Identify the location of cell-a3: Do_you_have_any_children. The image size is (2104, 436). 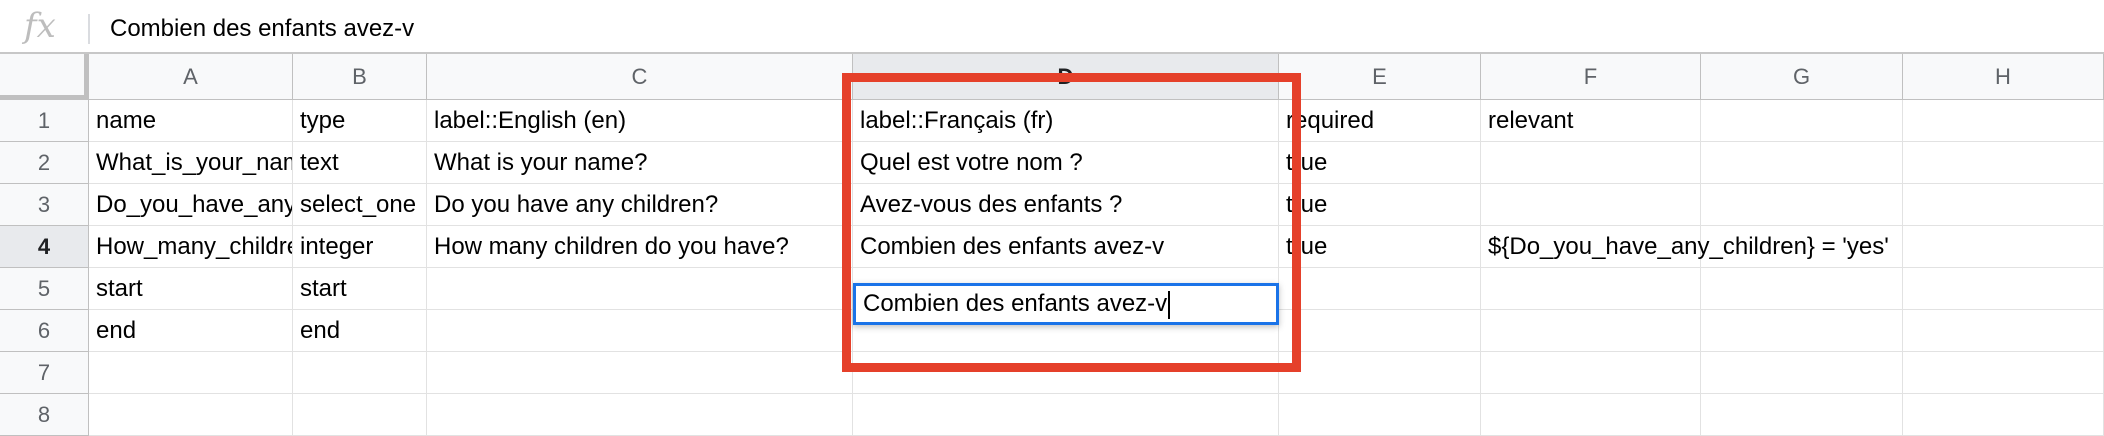
(191, 205).